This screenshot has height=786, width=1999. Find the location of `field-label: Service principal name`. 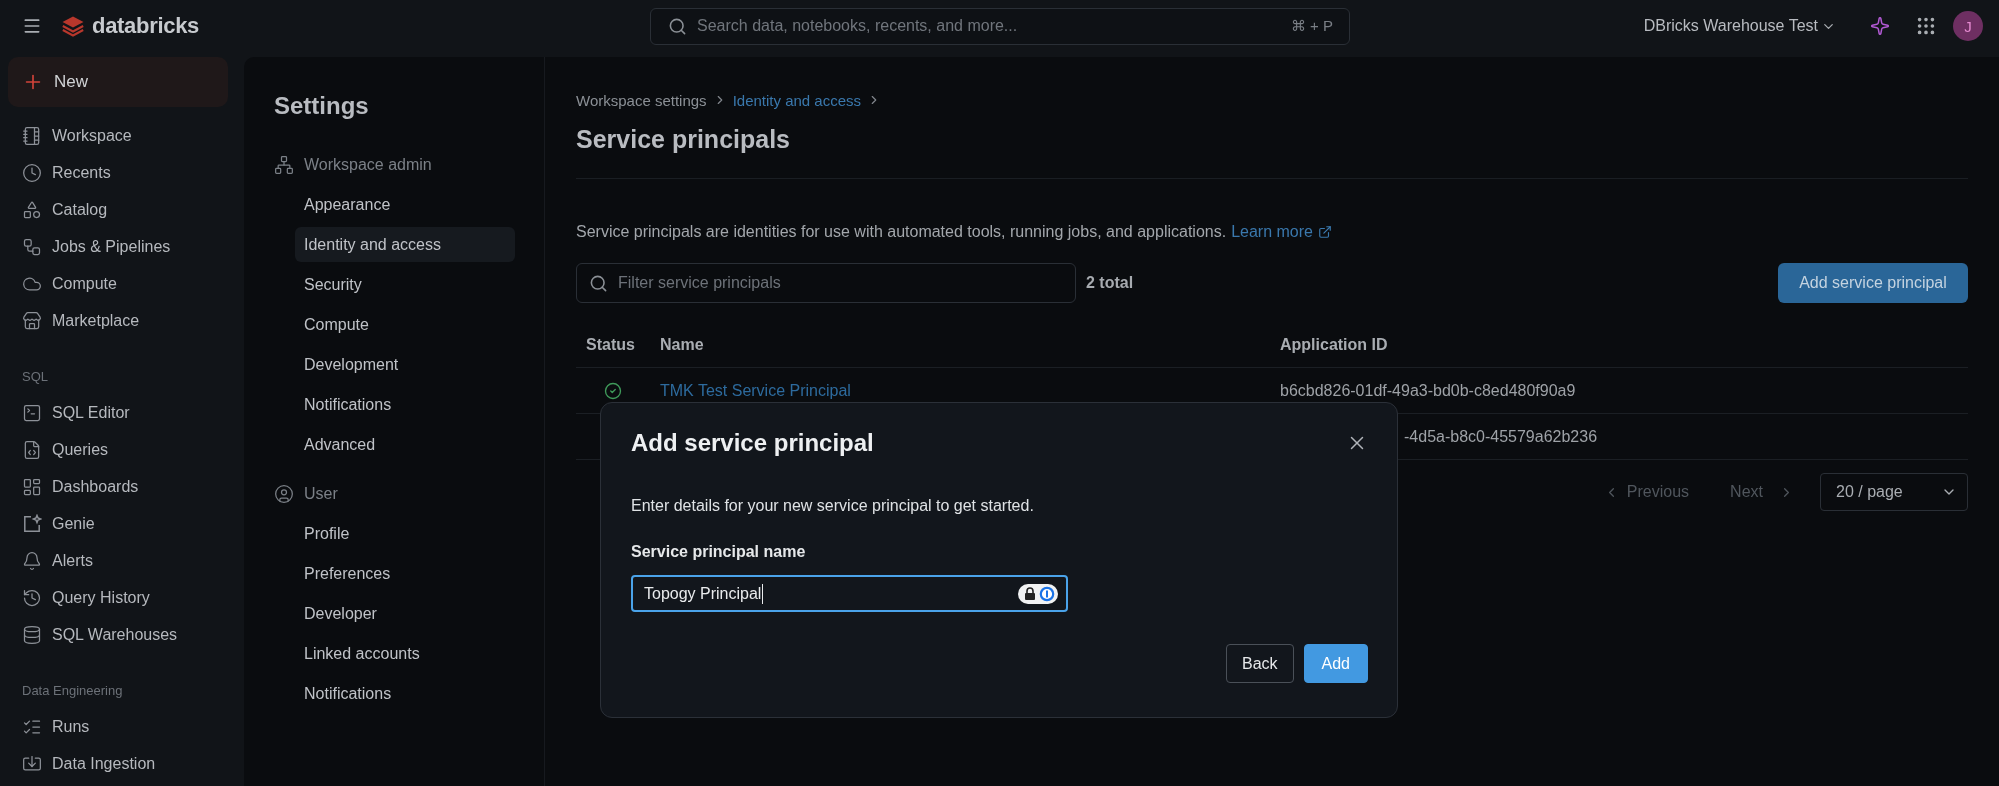

field-label: Service principal name is located at coordinates (719, 552).